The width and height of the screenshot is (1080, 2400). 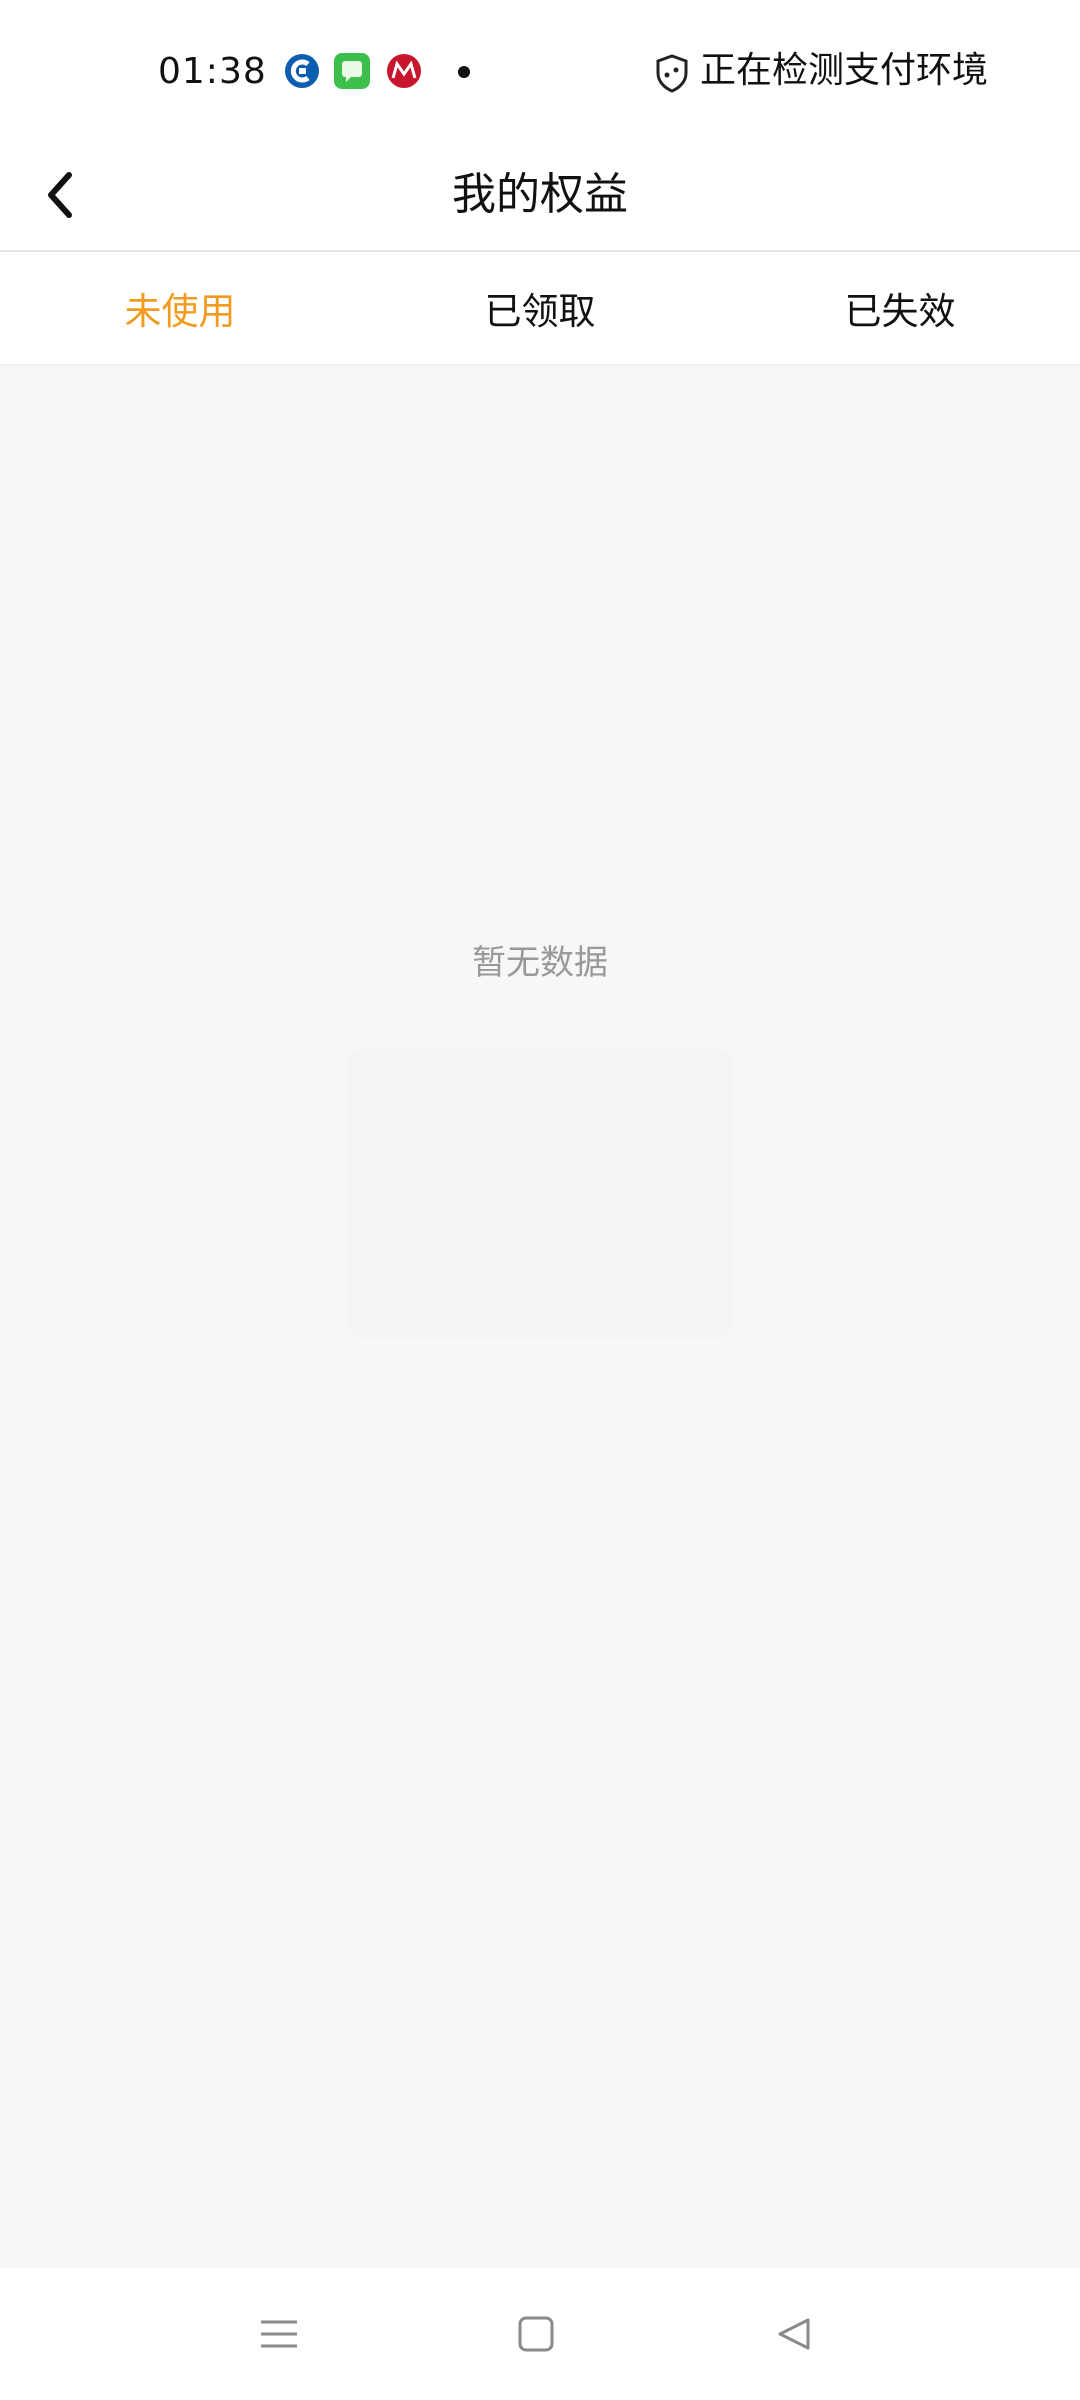 I want to click on back-triangle-icon, so click(x=794, y=2334).